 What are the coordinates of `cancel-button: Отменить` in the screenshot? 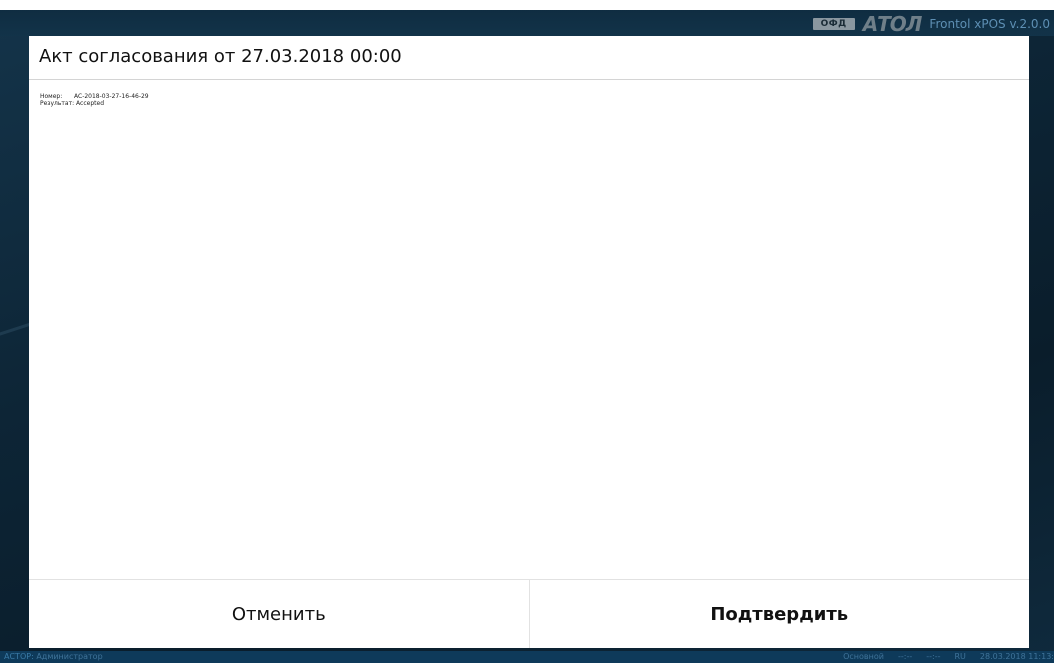 It's located at (279, 614).